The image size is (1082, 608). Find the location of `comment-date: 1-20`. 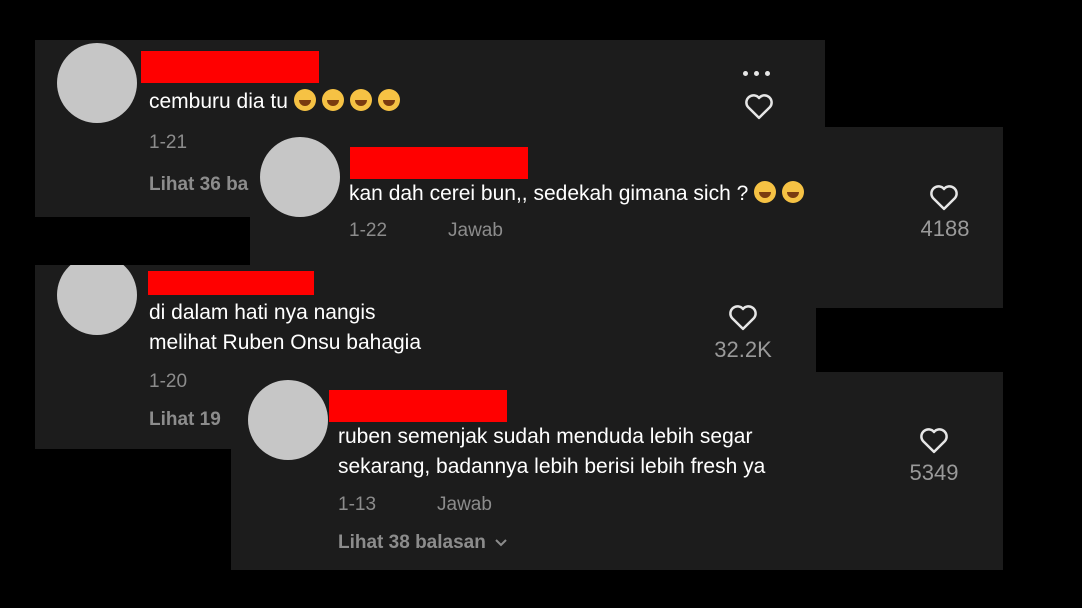

comment-date: 1-20 is located at coordinates (168, 381).